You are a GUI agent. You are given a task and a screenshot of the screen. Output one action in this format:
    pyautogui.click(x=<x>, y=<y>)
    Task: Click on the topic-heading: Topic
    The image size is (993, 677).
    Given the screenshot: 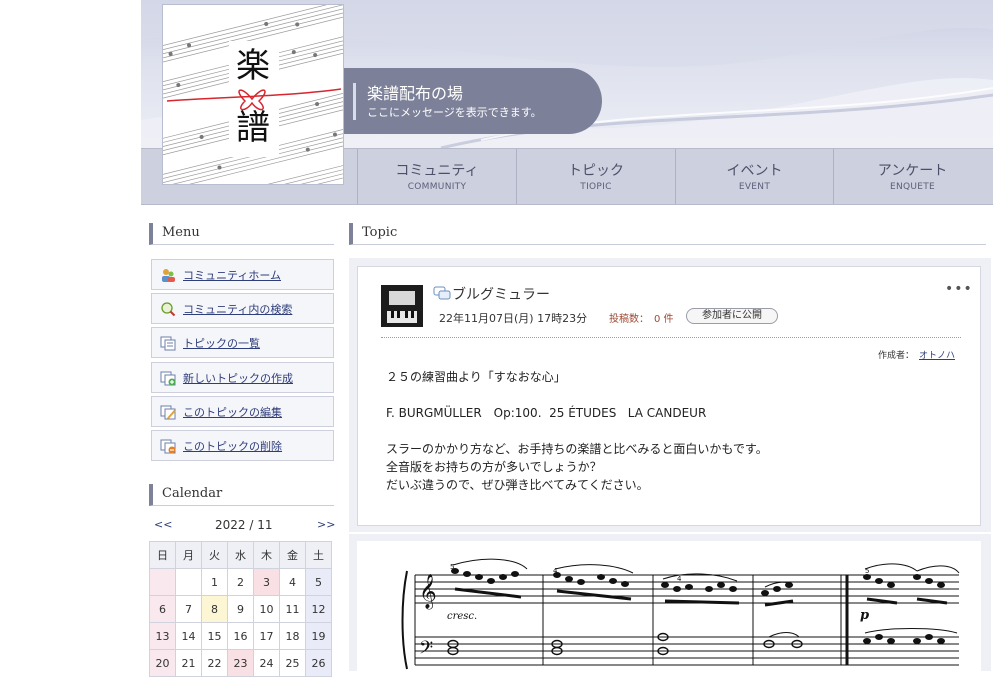 What is the action you would take?
    pyautogui.click(x=667, y=234)
    